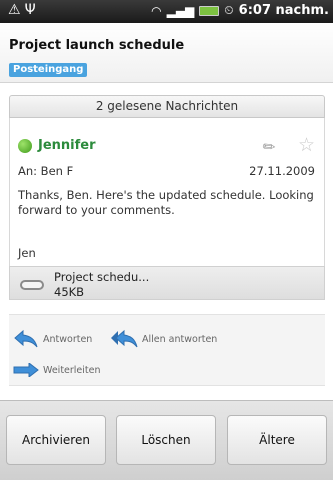  I want to click on star-icon: ☆, so click(306, 145).